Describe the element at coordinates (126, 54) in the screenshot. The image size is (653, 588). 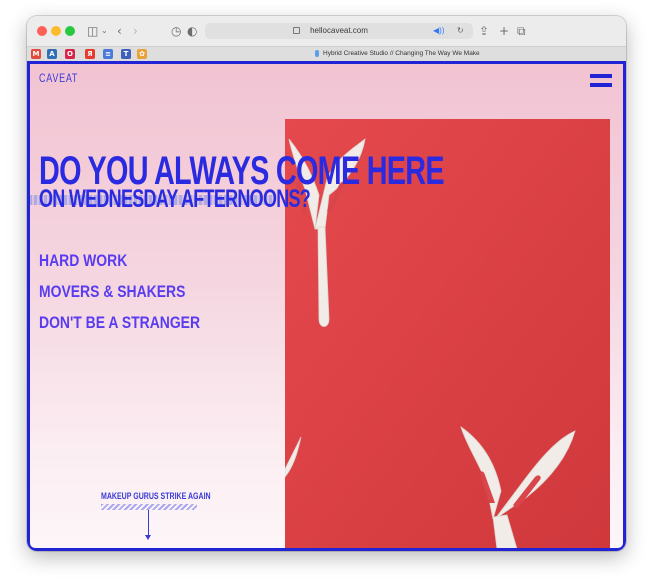
I see `favorite-item: T` at that location.